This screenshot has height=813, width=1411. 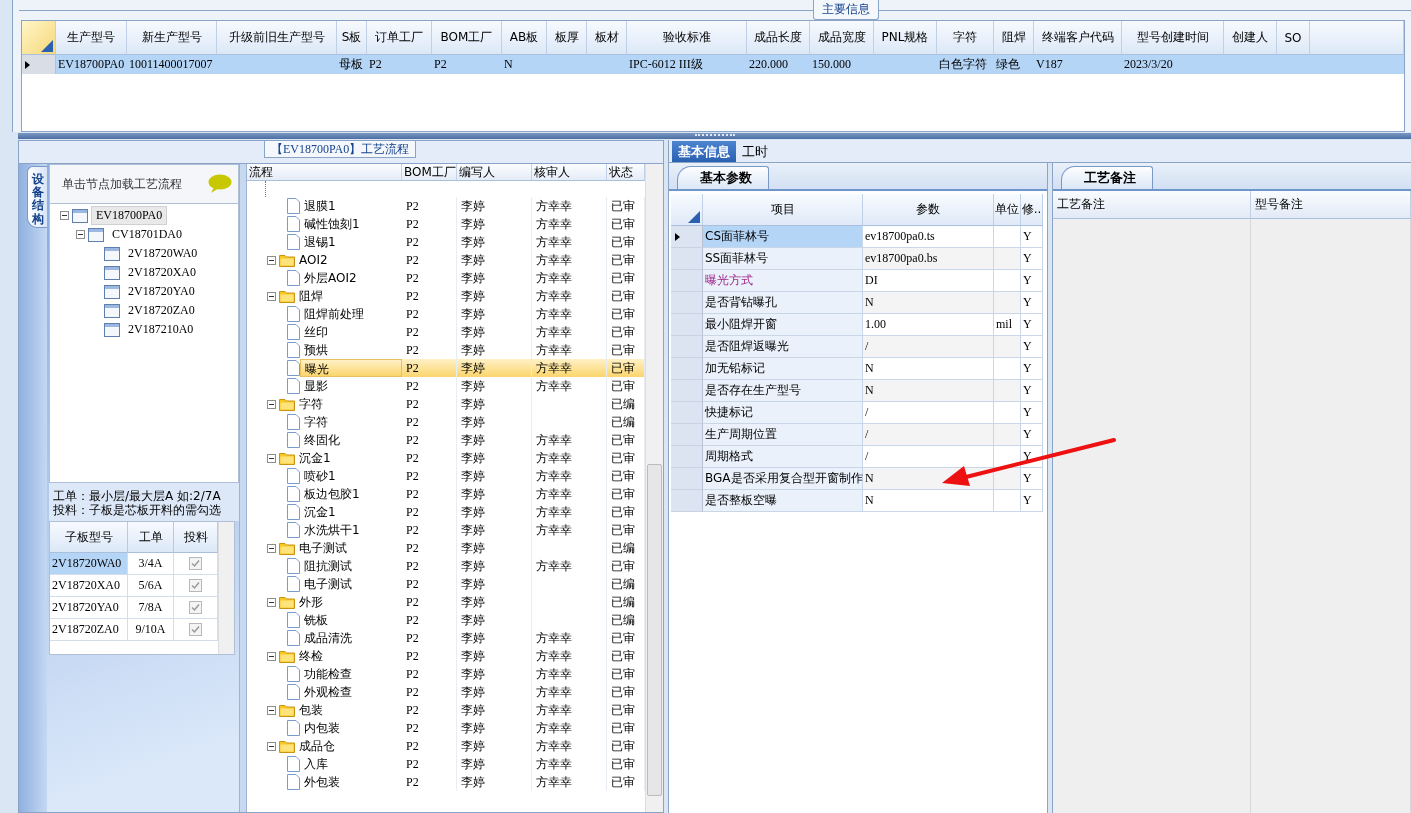 I want to click on table-cell: 2V18720XA0, so click(x=89, y=586).